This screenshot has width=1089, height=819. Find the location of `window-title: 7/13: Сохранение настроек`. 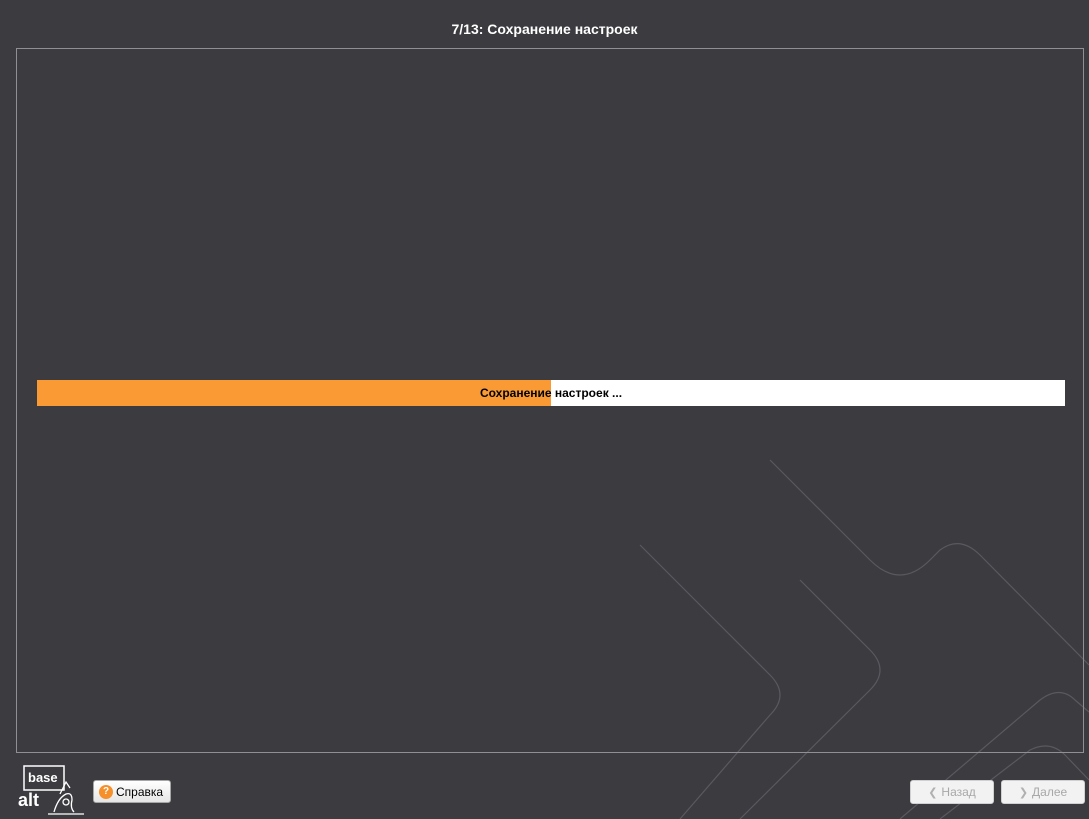

window-title: 7/13: Сохранение настроек is located at coordinates (544, 29).